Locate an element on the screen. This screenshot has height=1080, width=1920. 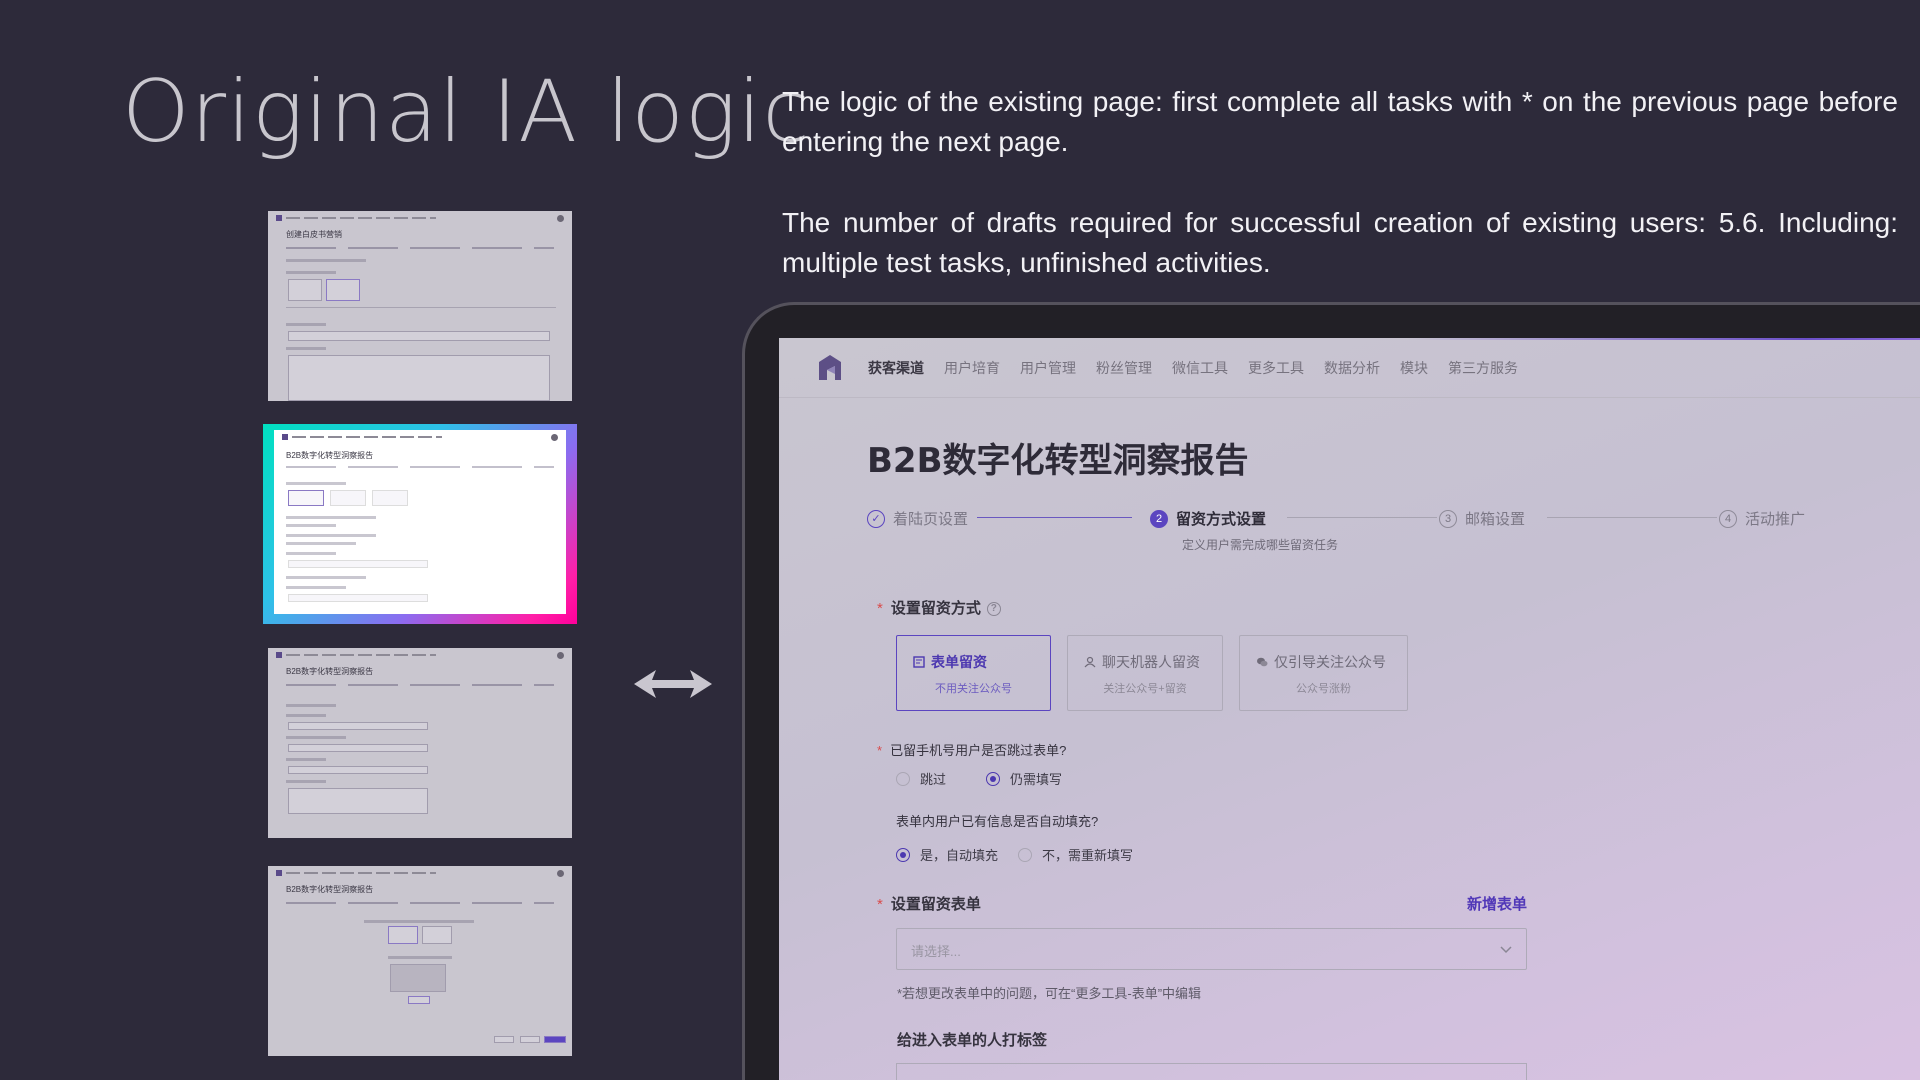
radio-autofill-yes is located at coordinates (903, 854).